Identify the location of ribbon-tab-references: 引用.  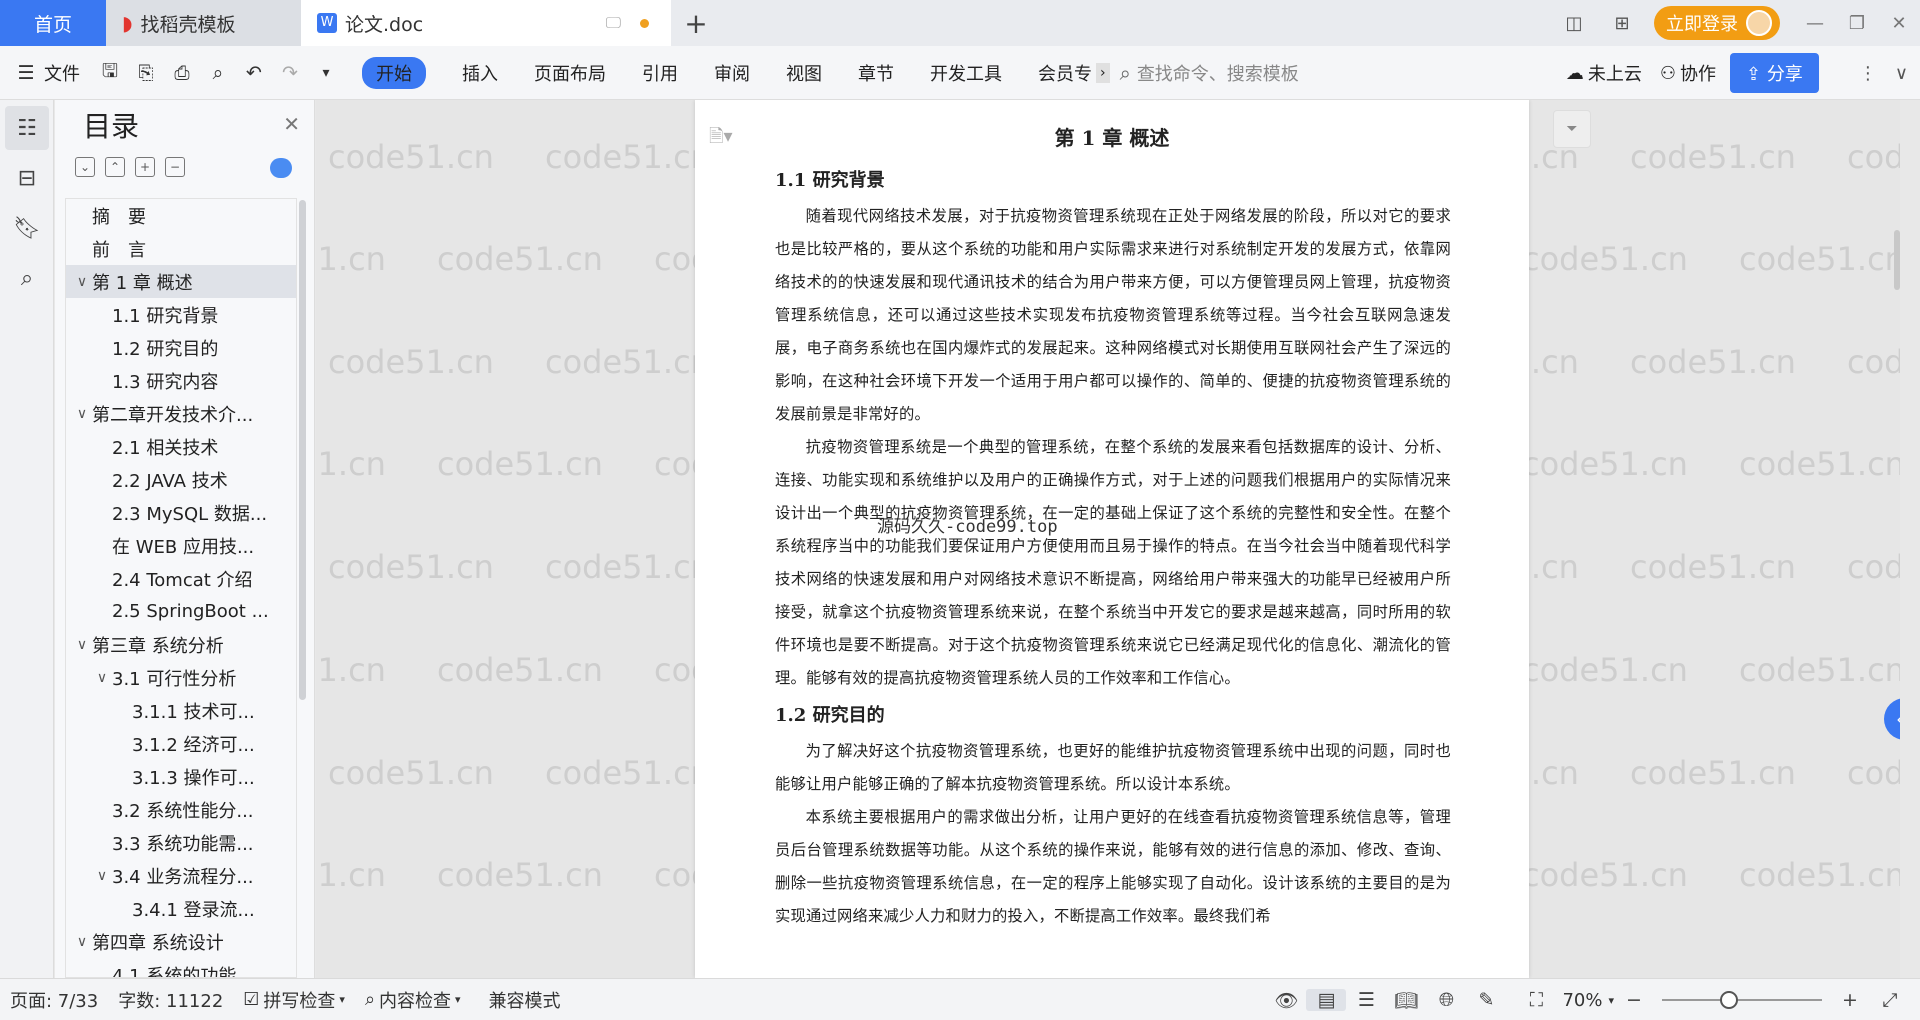
(660, 73).